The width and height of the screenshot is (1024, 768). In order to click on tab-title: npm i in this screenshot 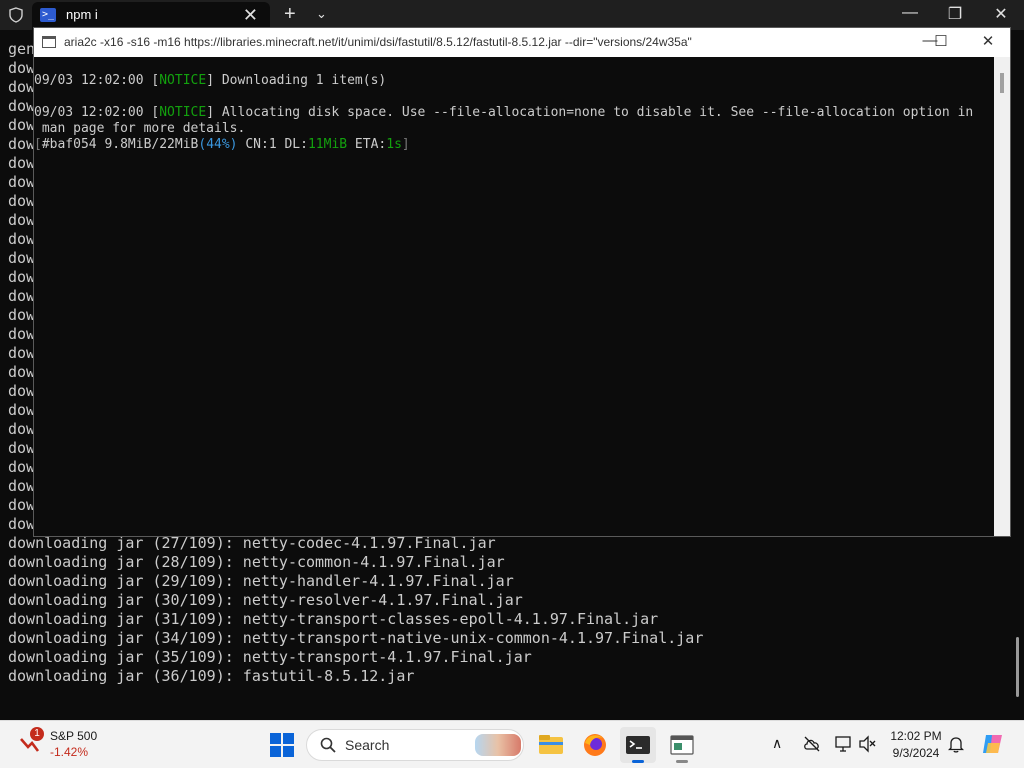, I will do `click(82, 14)`.